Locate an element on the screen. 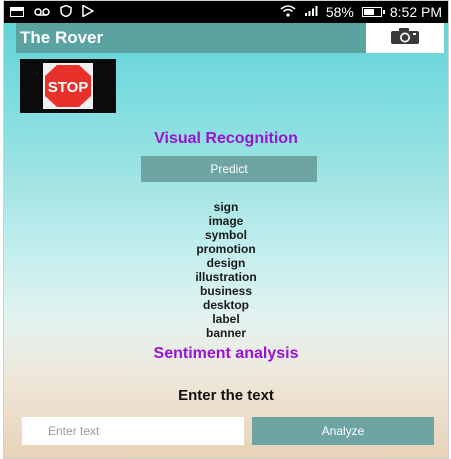 This screenshot has width=451, height=459. play-store-icon is located at coordinates (88, 11).